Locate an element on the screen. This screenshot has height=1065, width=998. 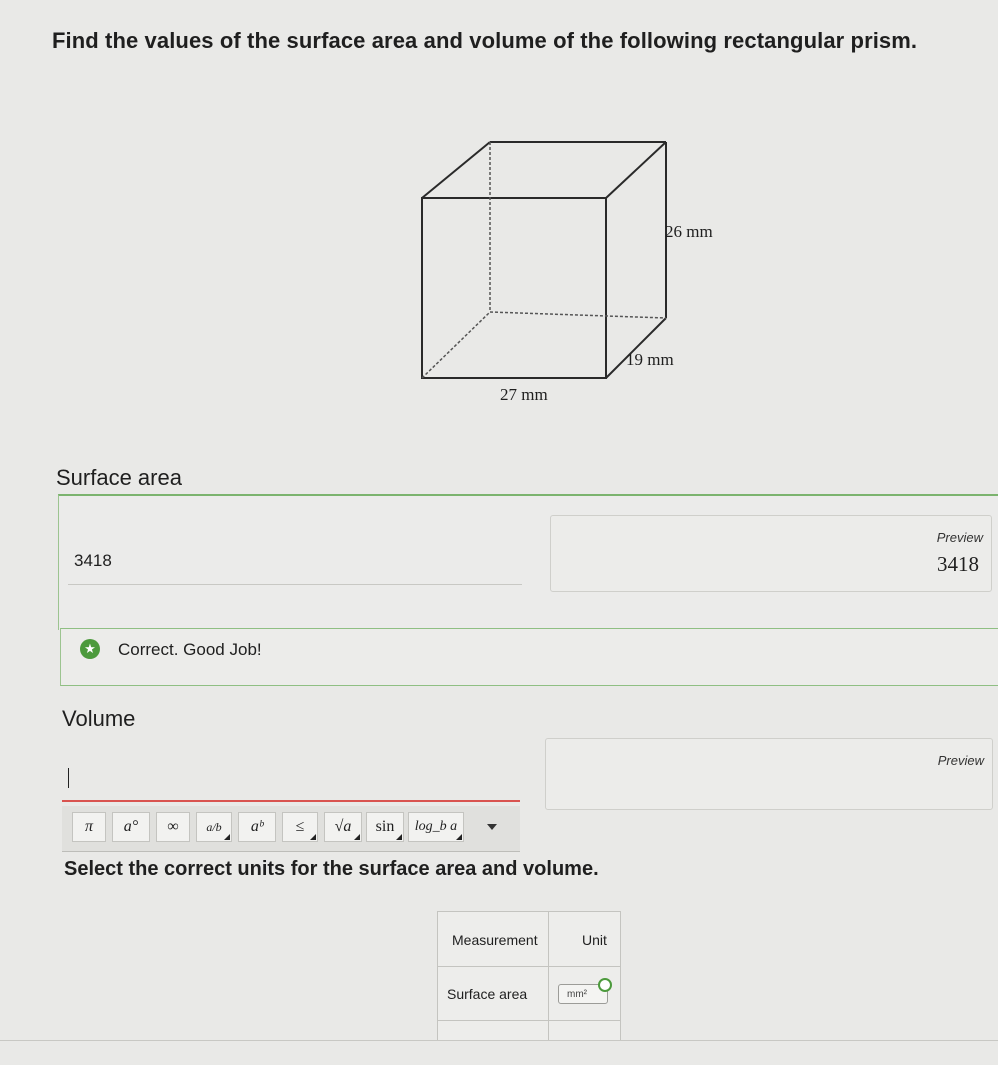
power-button: aᵇ is located at coordinates (257, 827).